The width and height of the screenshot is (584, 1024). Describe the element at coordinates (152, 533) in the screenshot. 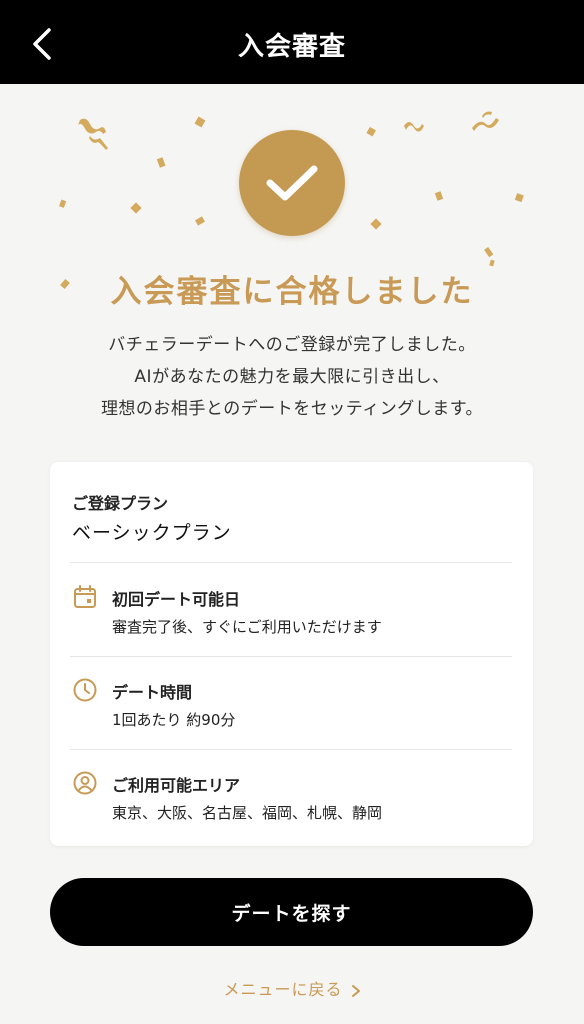

I see `plan-value: ベーシックプラン` at that location.